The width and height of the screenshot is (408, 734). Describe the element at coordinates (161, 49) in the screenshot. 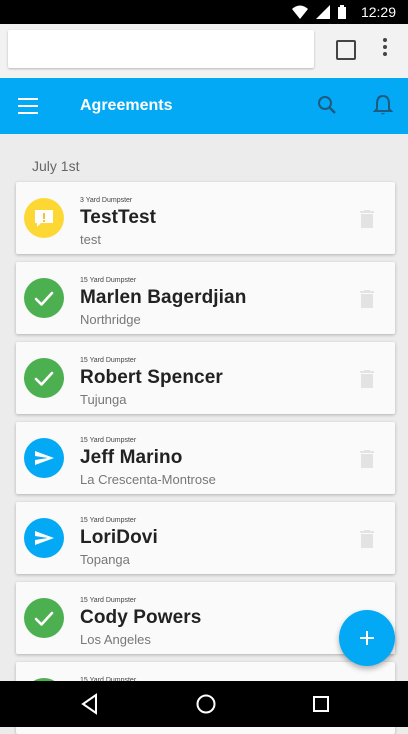

I see `url-bar` at that location.